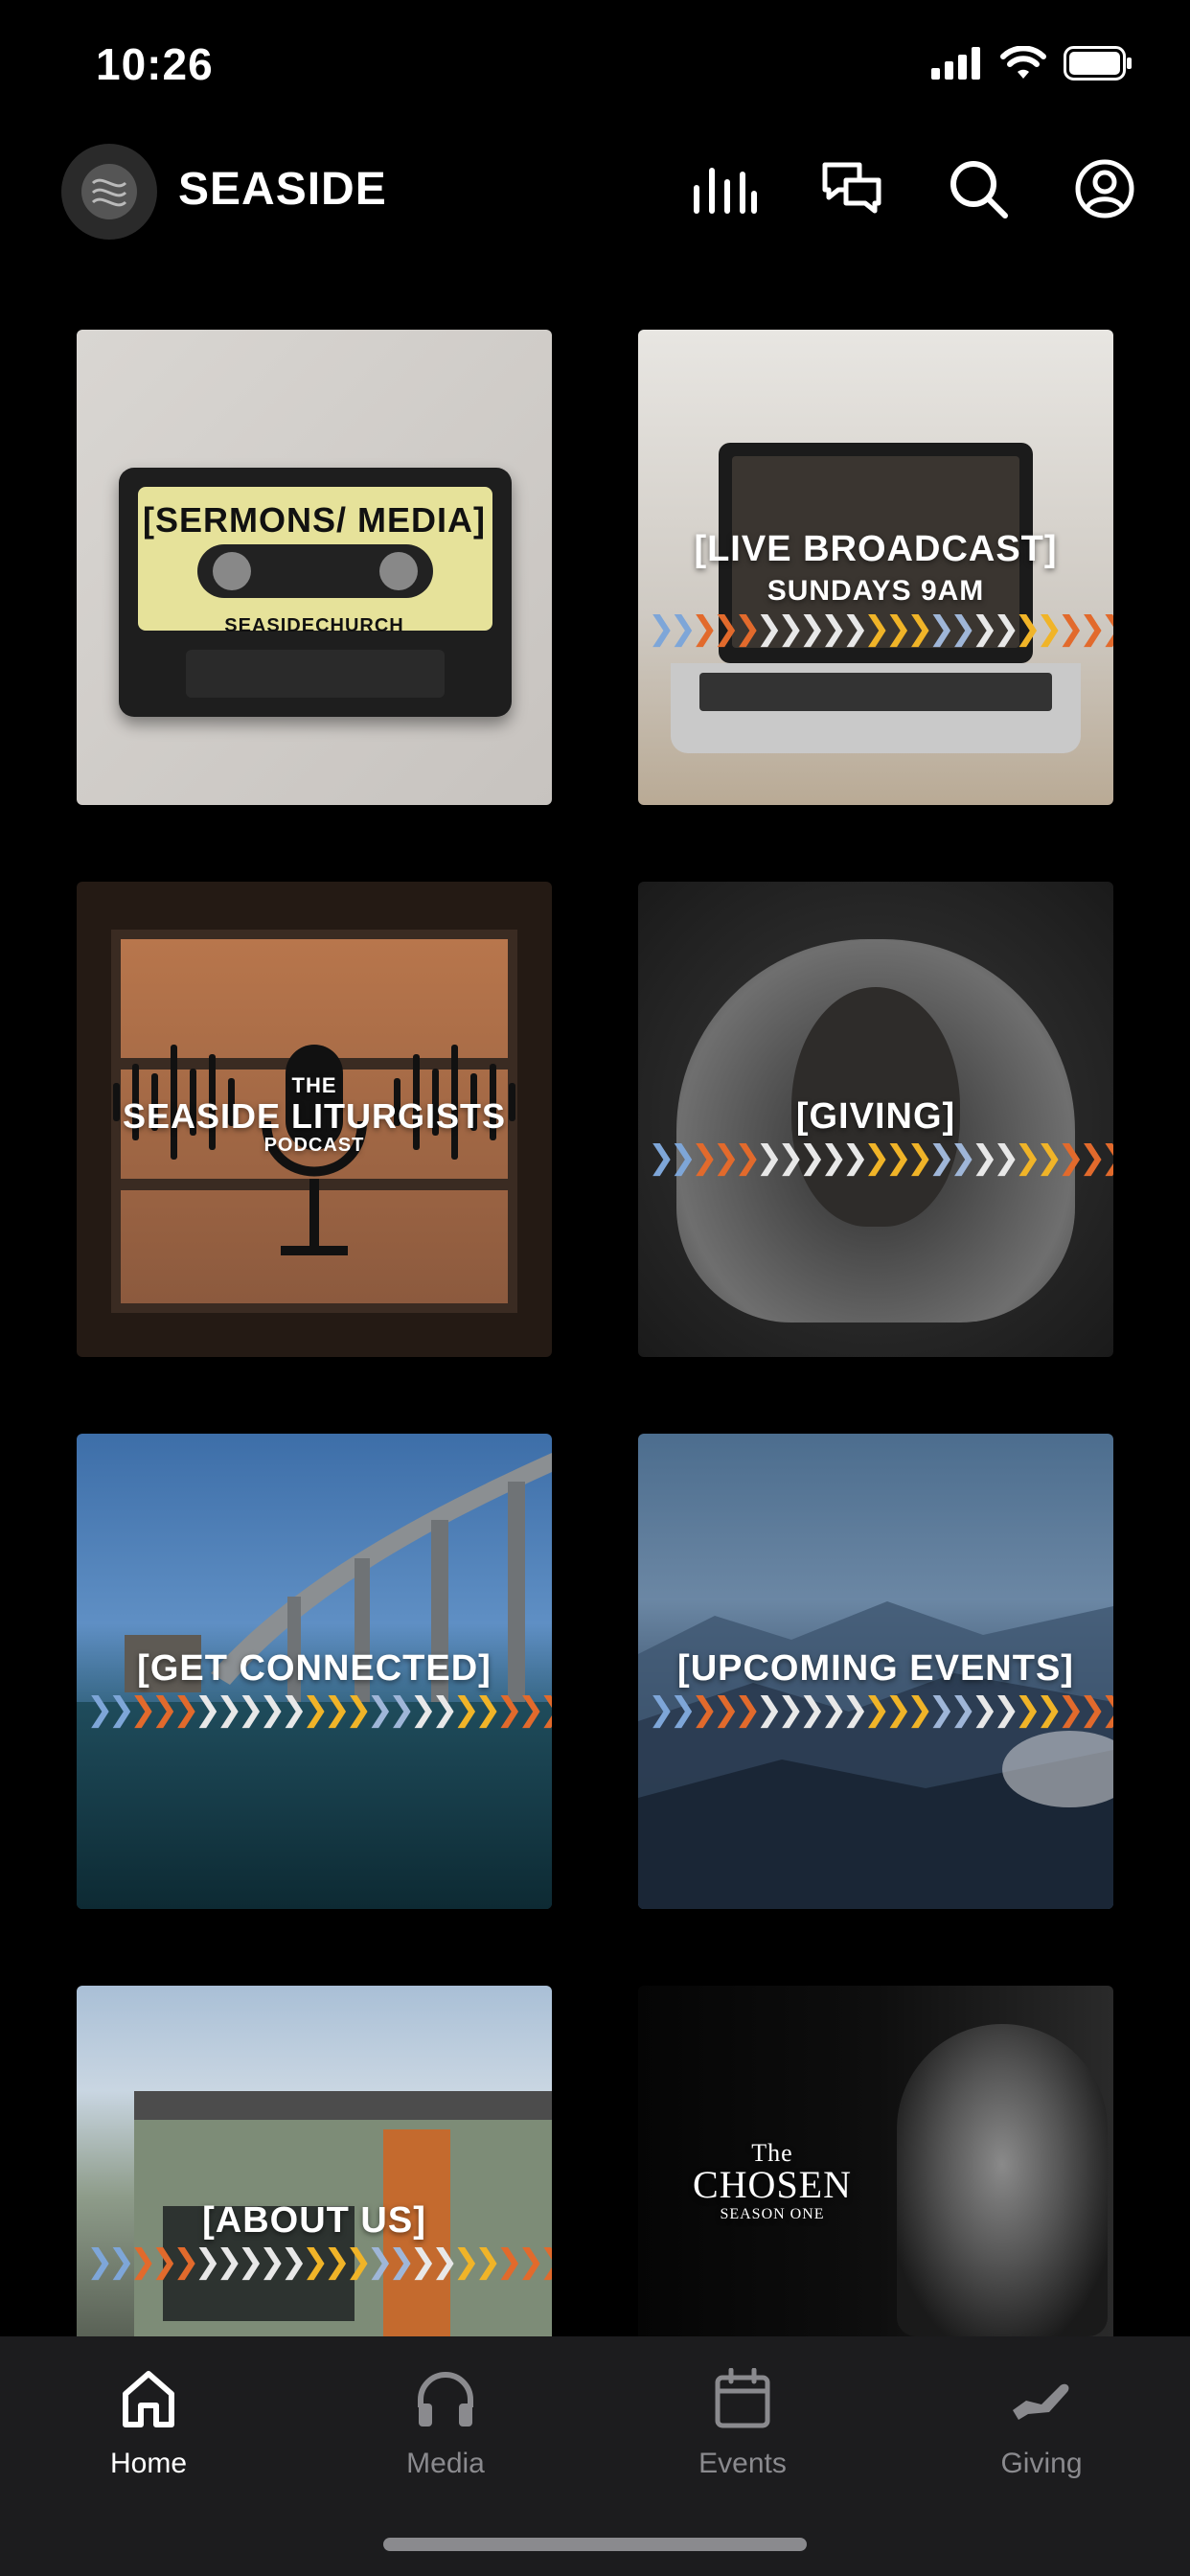 The height and width of the screenshot is (2576, 1190). Describe the element at coordinates (445, 2463) in the screenshot. I see `tab-label: Media` at that location.